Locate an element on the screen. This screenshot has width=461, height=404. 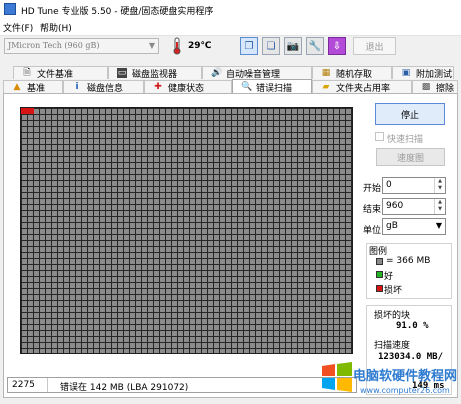
status-count: 2275 is located at coordinates (23, 385).